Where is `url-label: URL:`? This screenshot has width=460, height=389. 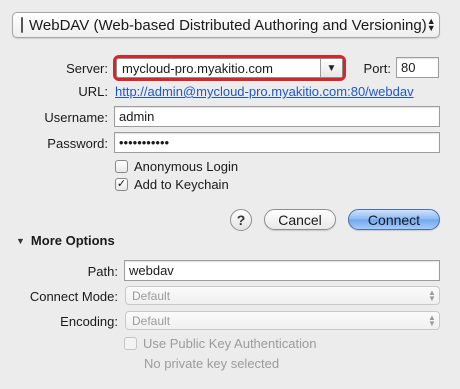 url-label: URL: is located at coordinates (93, 91).